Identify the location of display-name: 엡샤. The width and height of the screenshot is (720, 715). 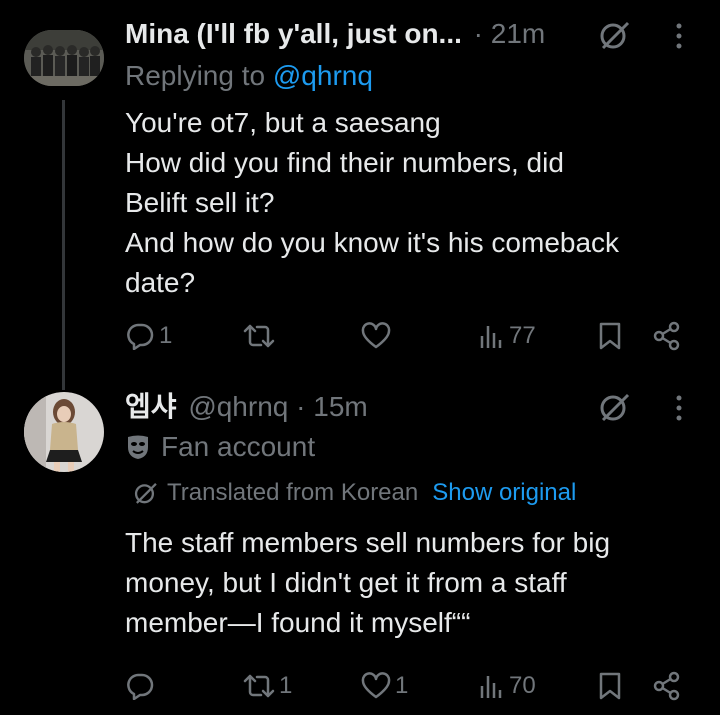
(151, 406).